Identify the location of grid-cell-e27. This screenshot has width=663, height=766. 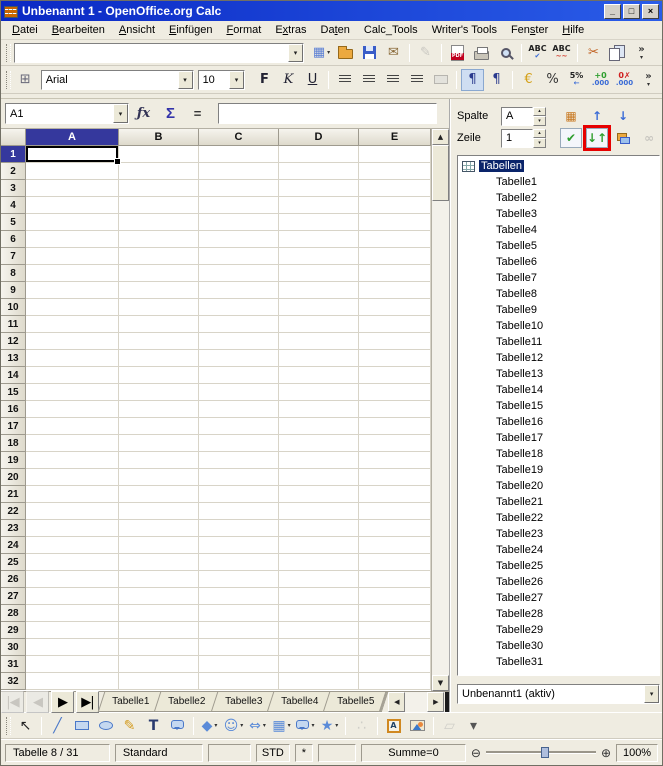
(395, 596).